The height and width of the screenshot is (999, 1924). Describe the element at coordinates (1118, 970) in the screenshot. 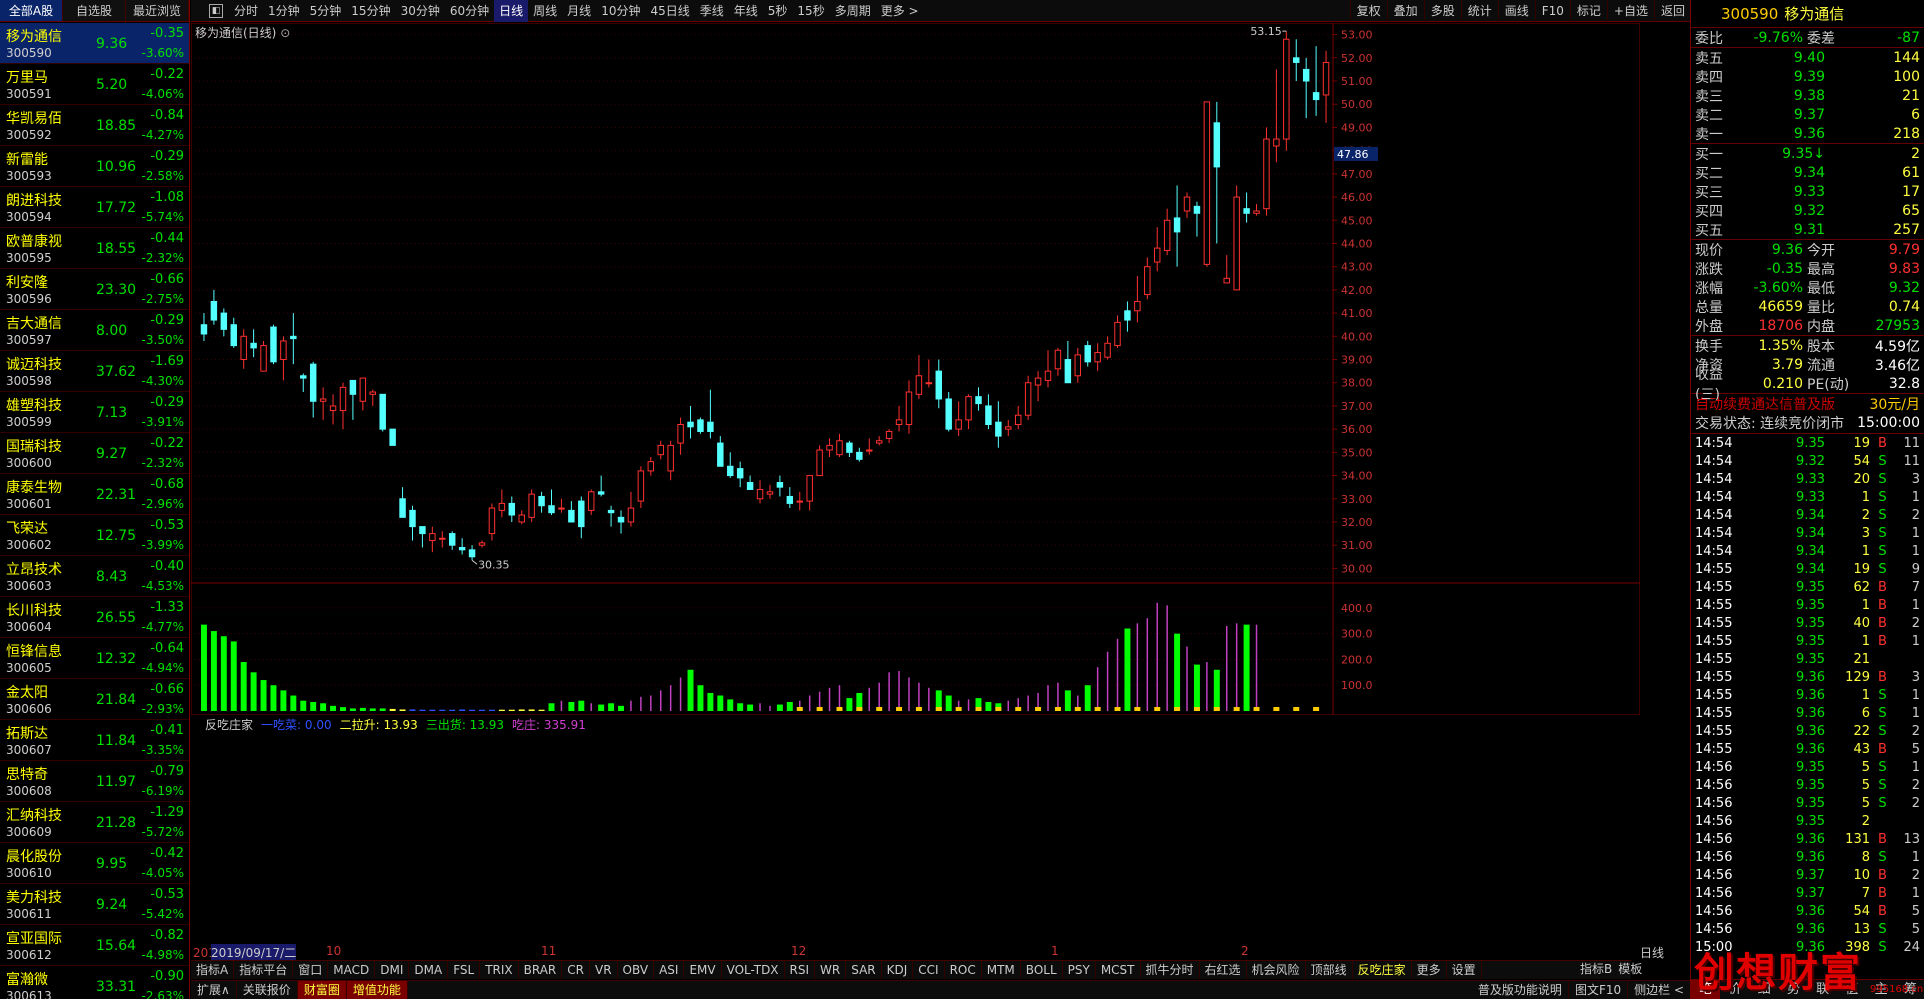

I see `indicator-tab: MCST` at that location.